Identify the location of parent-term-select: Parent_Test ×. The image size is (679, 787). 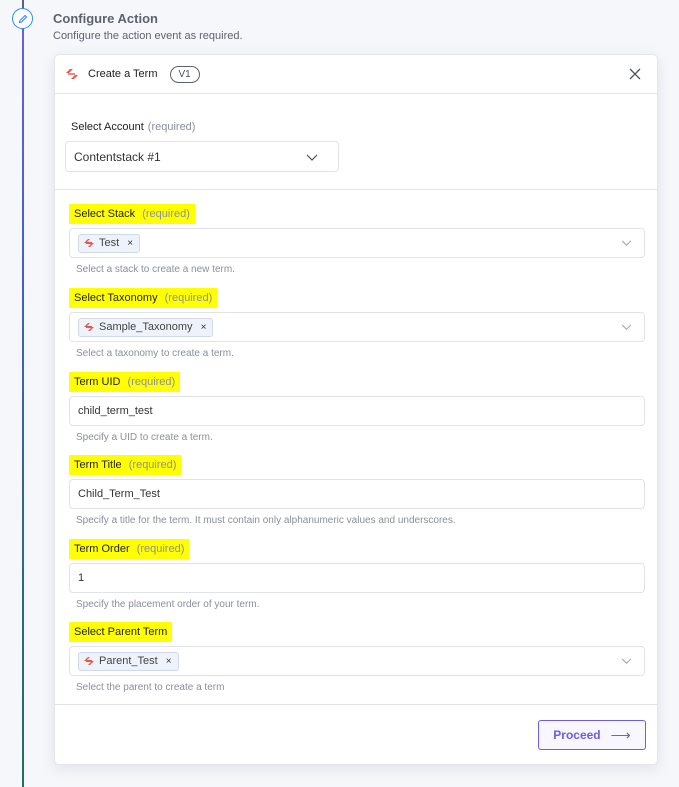
(357, 661).